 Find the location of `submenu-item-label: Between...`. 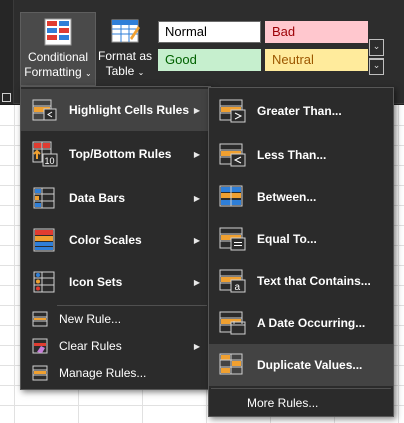

submenu-item-label: Between... is located at coordinates (287, 197).